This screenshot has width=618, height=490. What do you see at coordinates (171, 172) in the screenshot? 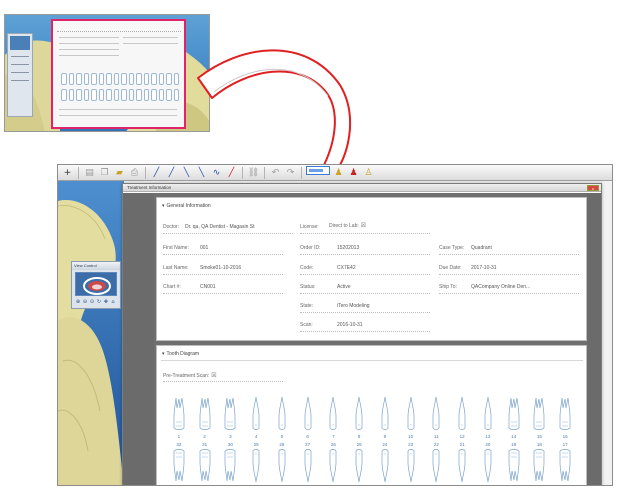
I see `brush-icon: ╱` at bounding box center [171, 172].